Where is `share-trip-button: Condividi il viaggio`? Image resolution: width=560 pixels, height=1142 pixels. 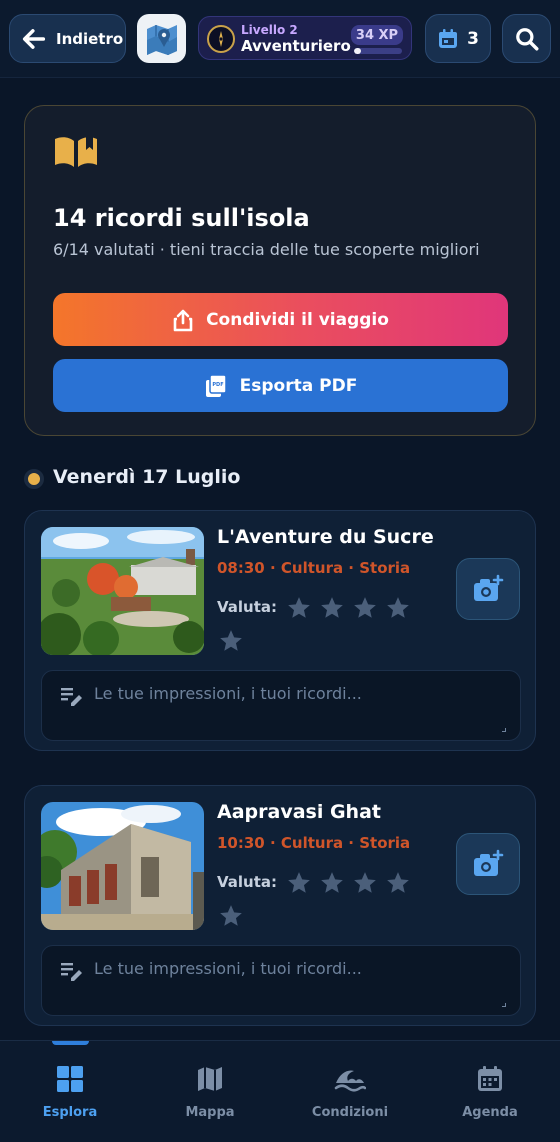
share-trip-button: Condividi il viaggio is located at coordinates (280, 319).